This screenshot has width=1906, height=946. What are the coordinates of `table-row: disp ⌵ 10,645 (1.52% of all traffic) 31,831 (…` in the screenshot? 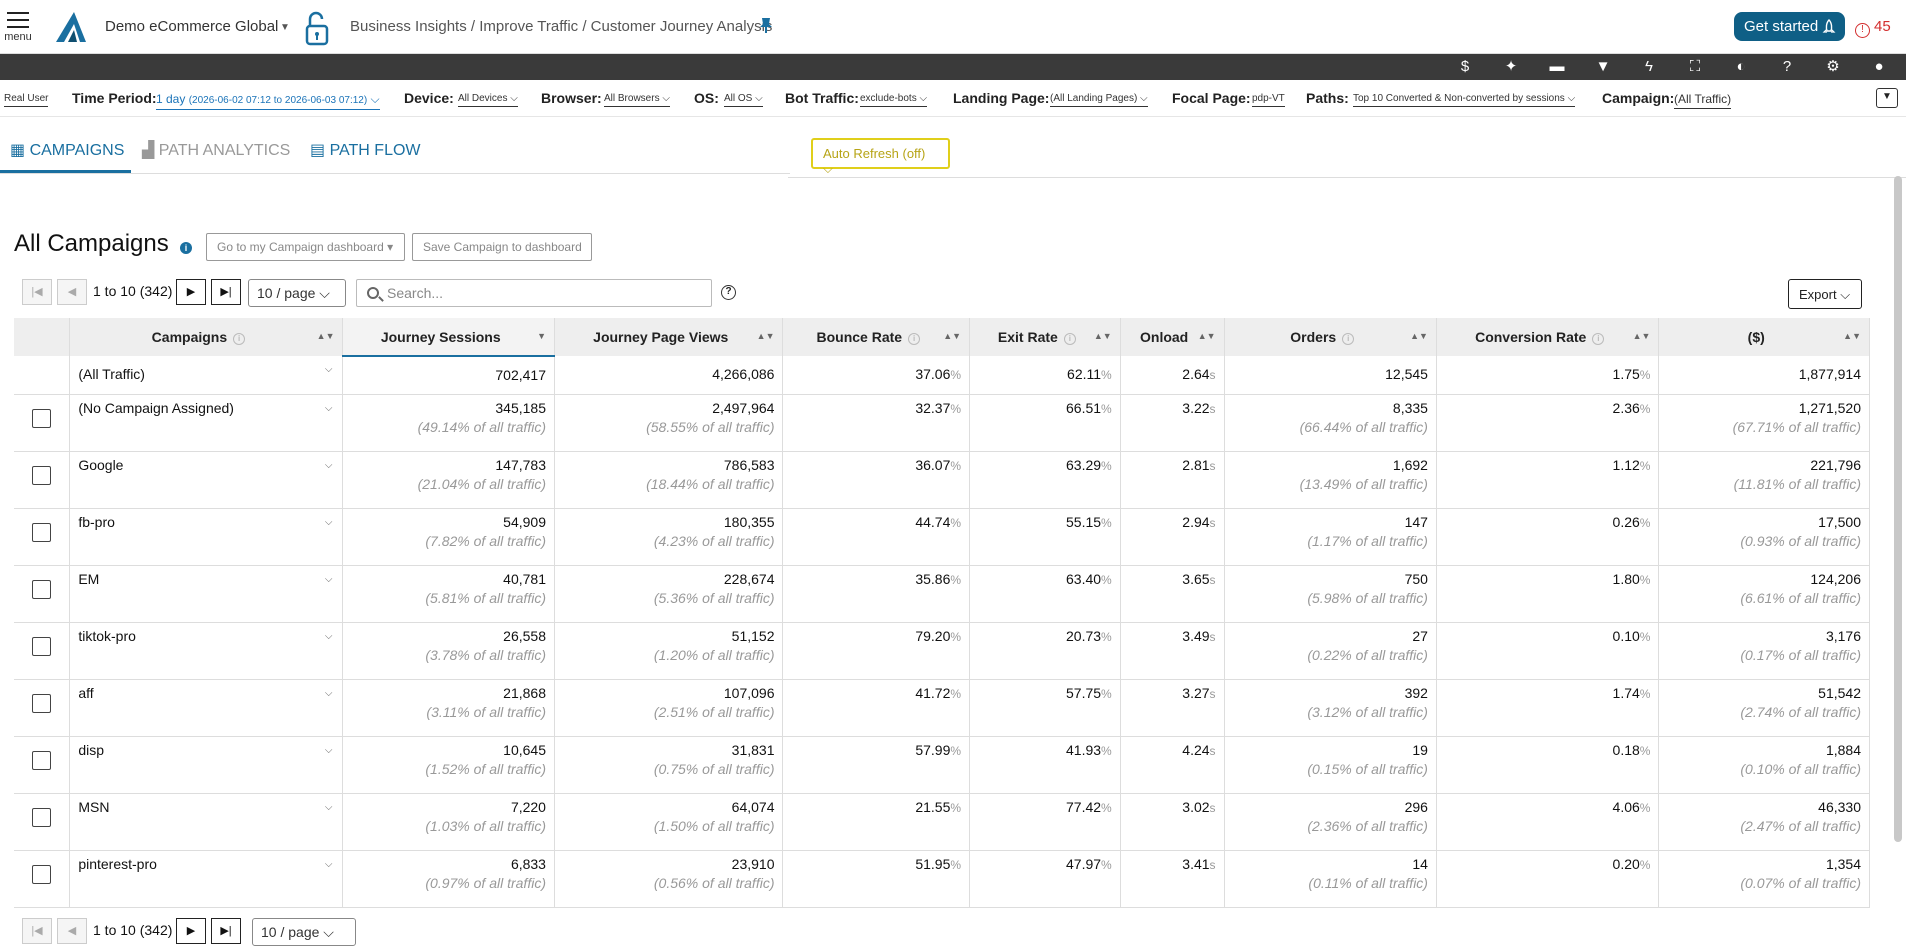 It's located at (942, 765).